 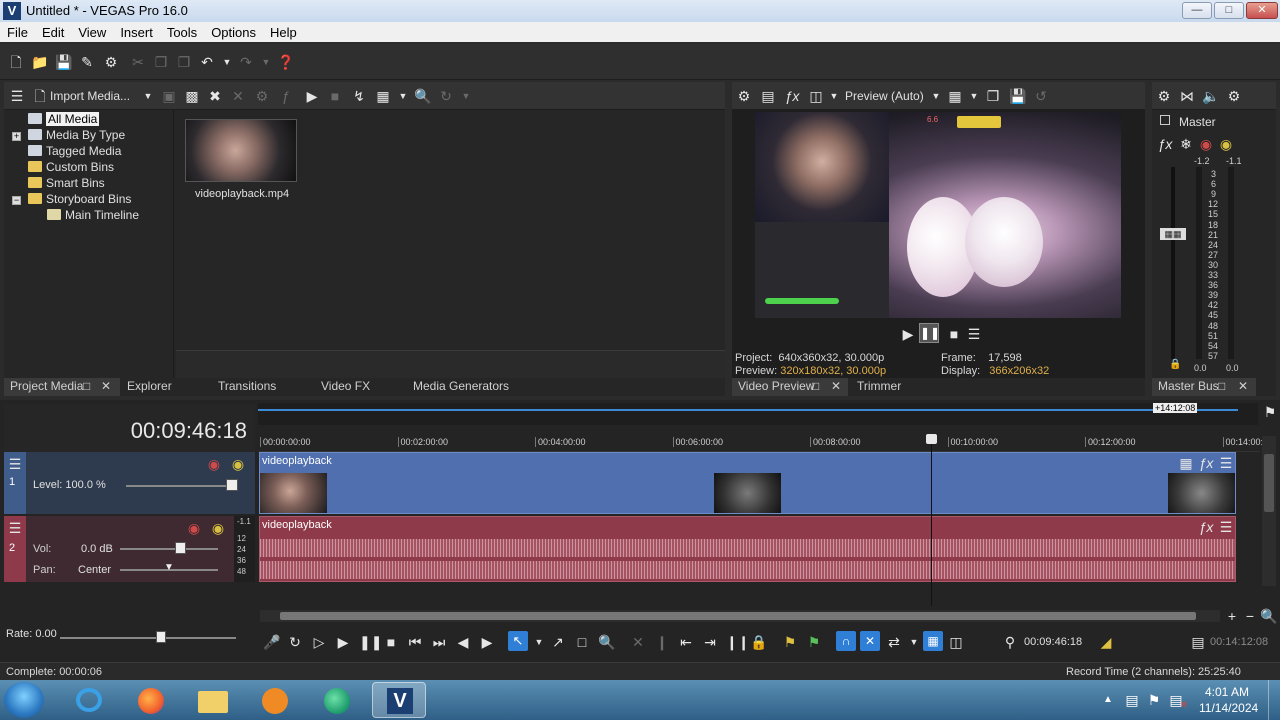 What do you see at coordinates (169, 549) in the screenshot?
I see `vol-slider` at bounding box center [169, 549].